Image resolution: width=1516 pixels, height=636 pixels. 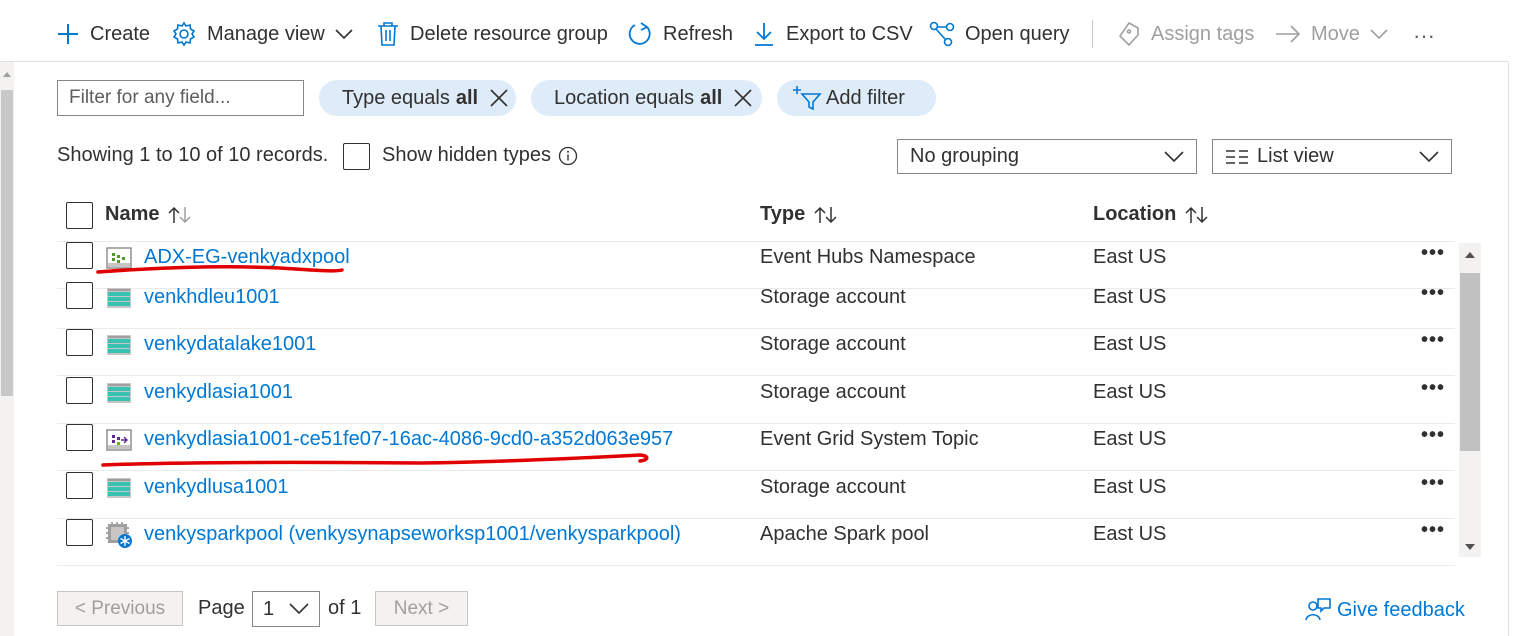 I want to click on resource-name-link: venkydatalake1001, so click(x=230, y=344).